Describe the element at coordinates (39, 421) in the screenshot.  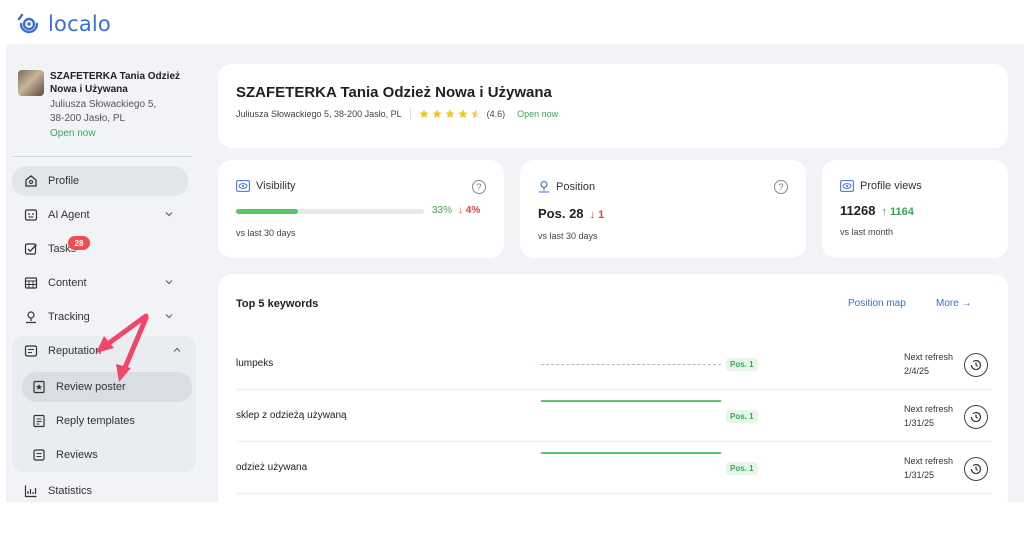
I see `template-icon` at that location.